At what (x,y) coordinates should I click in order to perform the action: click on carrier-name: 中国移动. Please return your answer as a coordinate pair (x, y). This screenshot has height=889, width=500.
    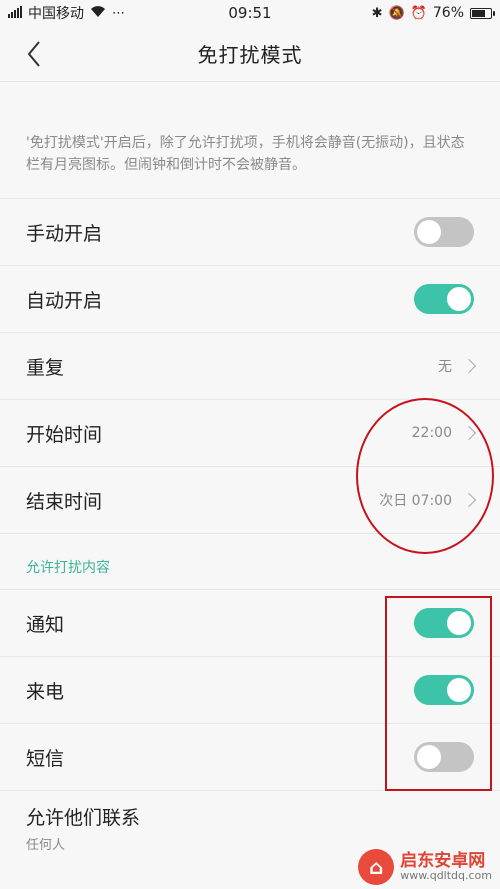
    Looking at the image, I should click on (56, 14).